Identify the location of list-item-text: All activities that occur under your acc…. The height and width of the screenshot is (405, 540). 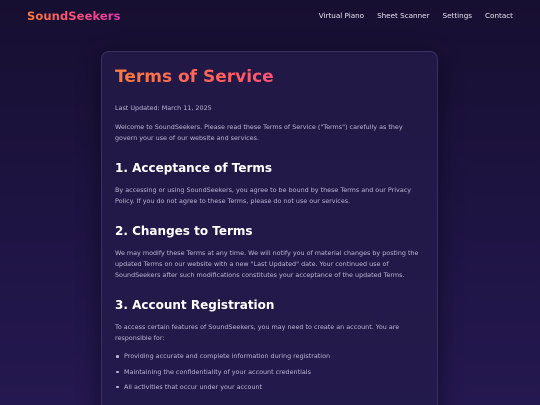
(193, 386).